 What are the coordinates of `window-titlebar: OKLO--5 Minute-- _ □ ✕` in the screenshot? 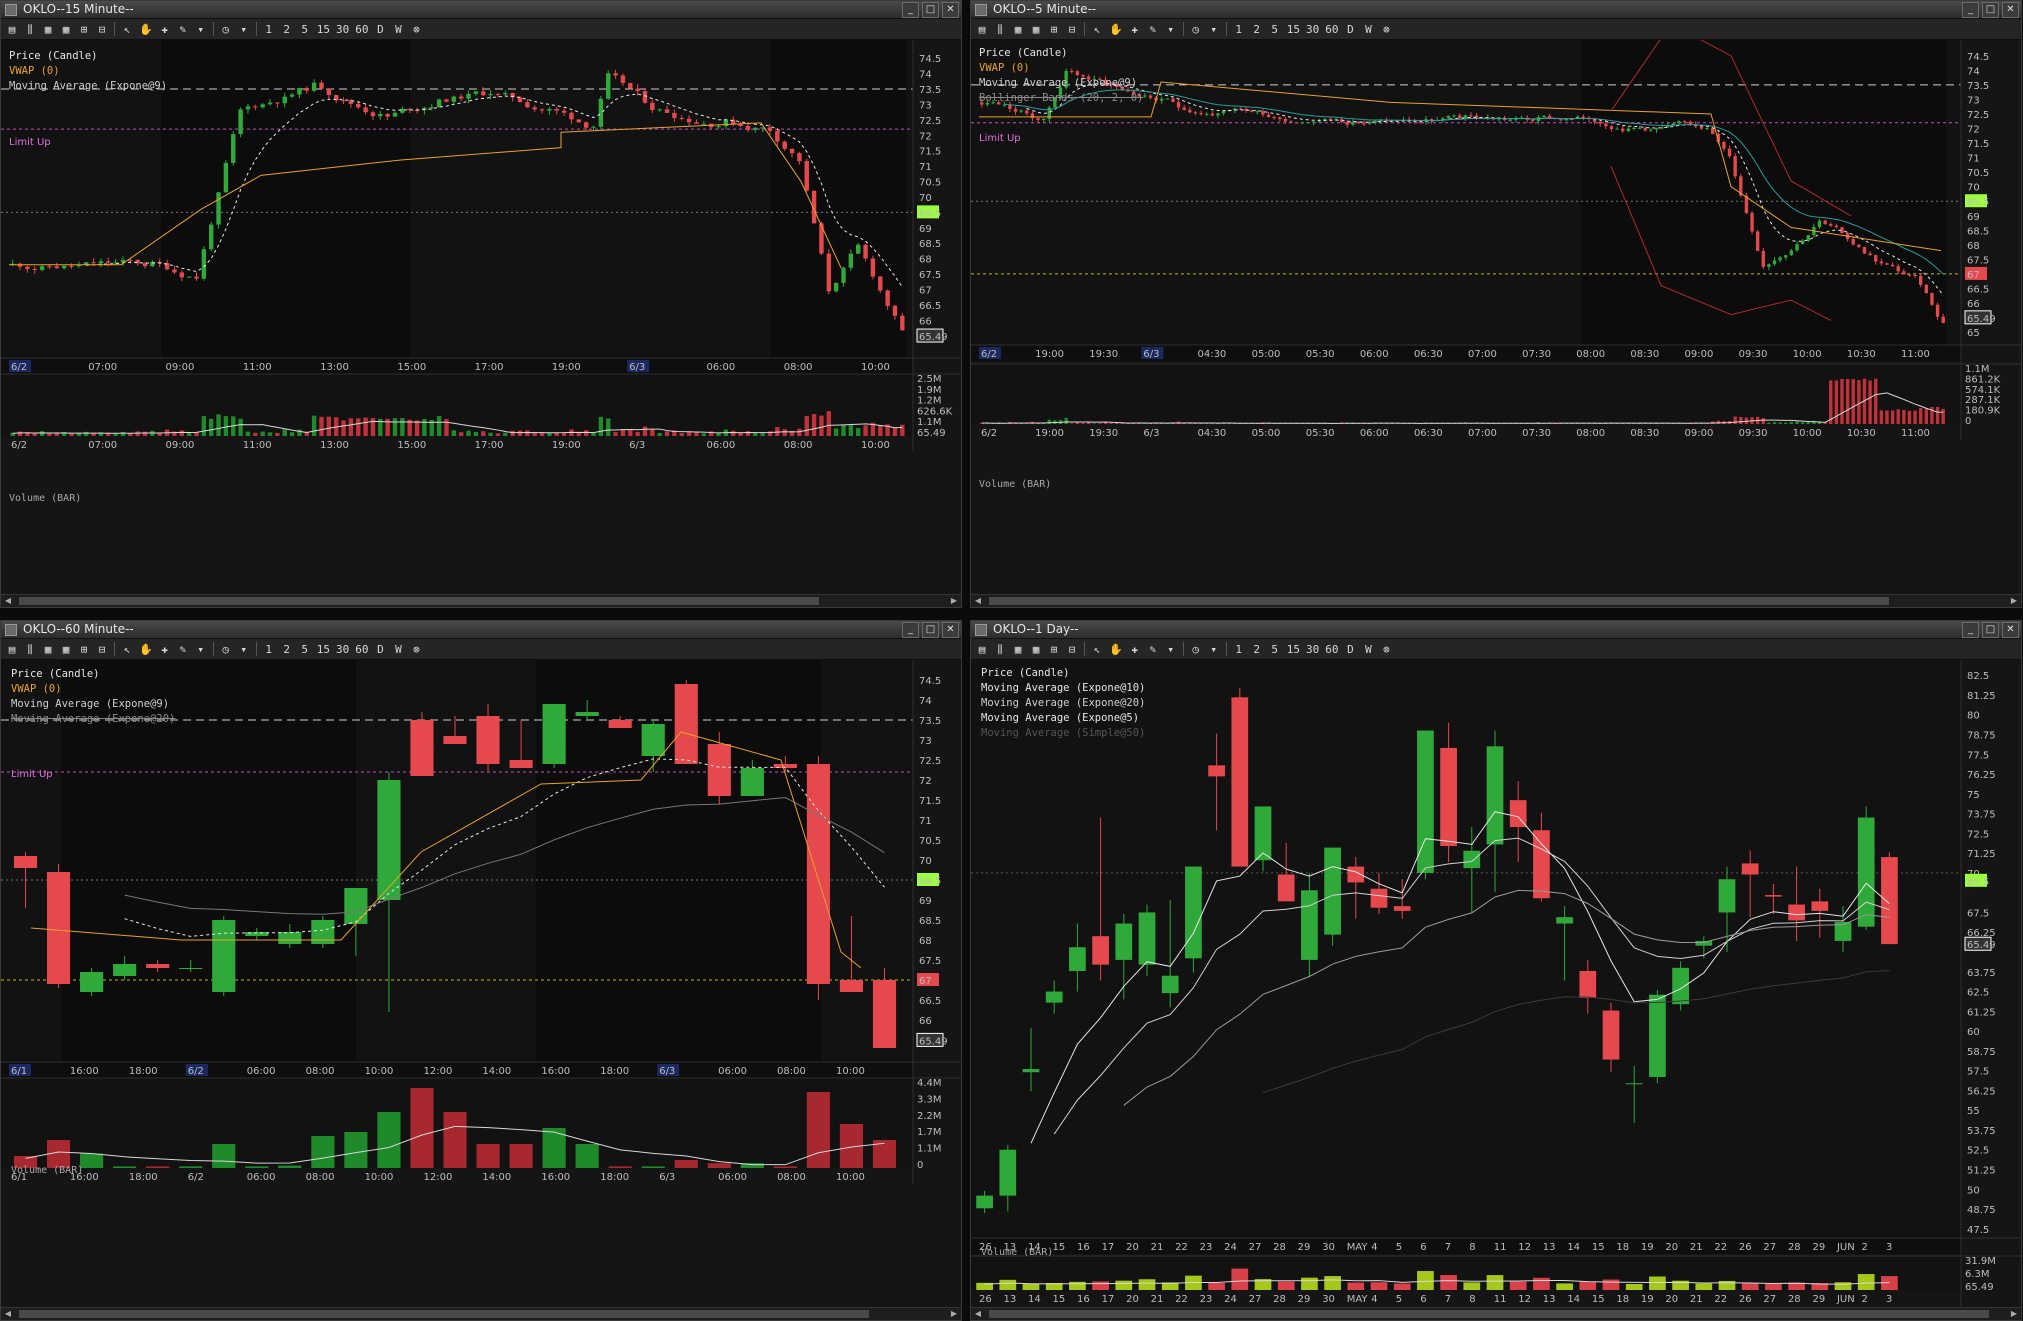 It's located at (1496, 10).